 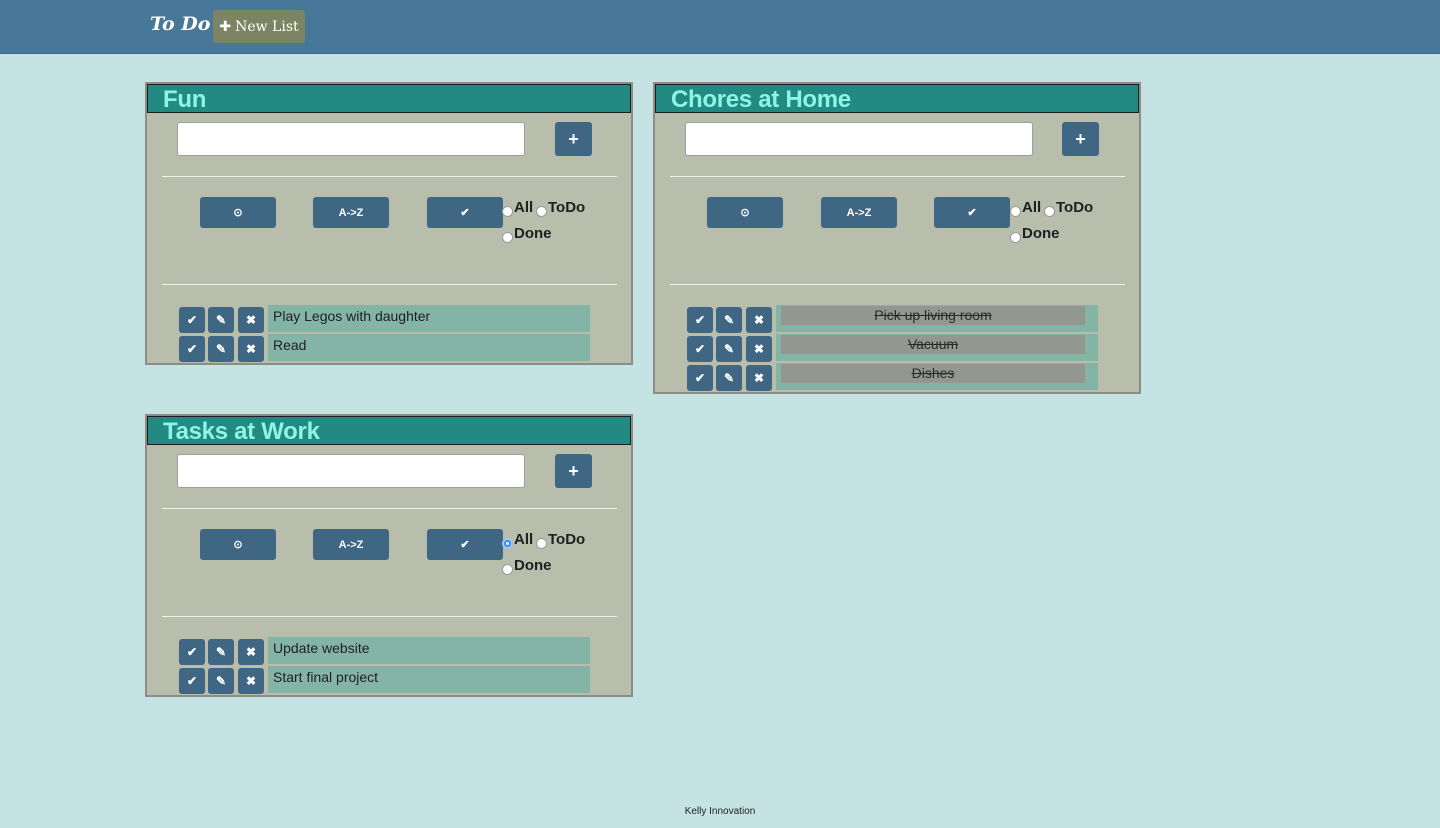 I want to click on navbar: To Do ✚ New List, so click(x=720, y=27).